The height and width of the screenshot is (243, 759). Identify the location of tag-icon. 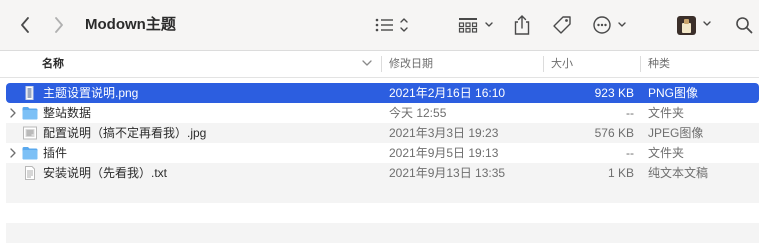
(562, 25).